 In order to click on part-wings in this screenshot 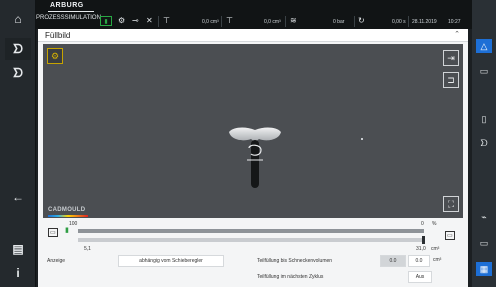, I will do `click(255, 134)`.